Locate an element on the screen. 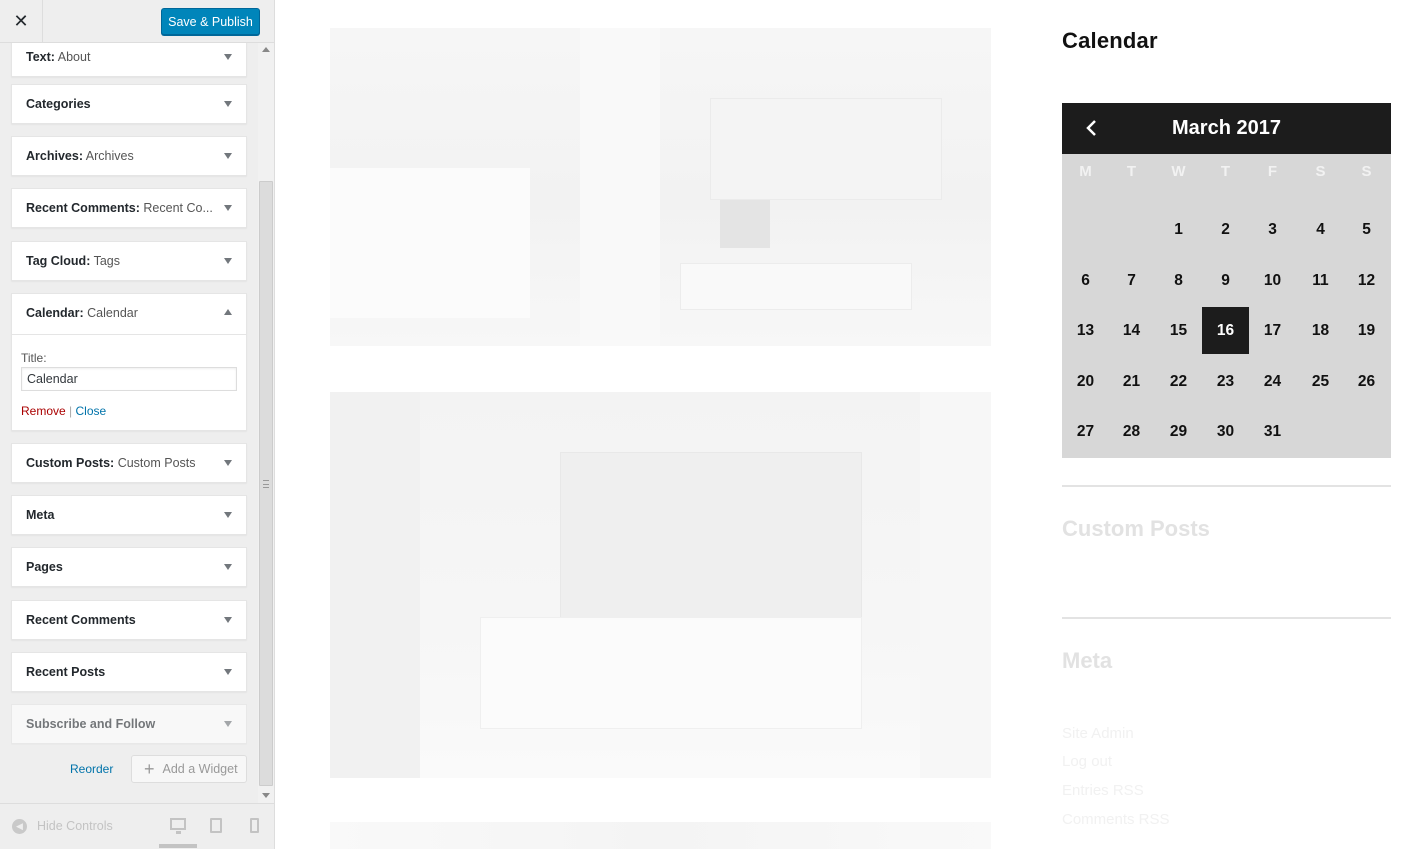 The height and width of the screenshot is (849, 1419). weekday-label: T is located at coordinates (1131, 171).